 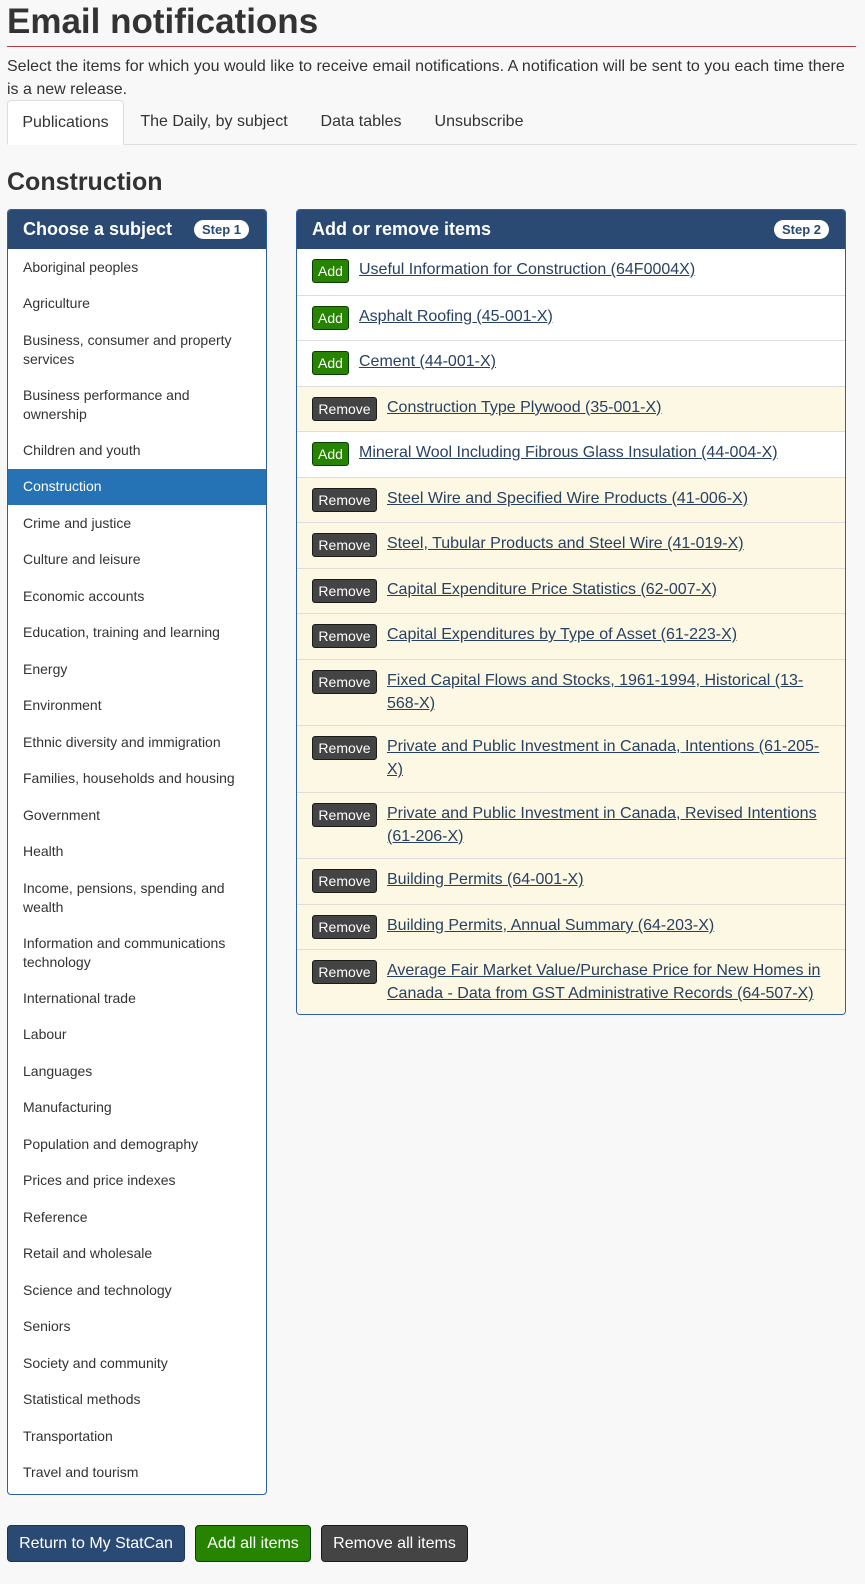 I want to click on item-row: Remove Building Permits (64-001-X), so click(x=571, y=881).